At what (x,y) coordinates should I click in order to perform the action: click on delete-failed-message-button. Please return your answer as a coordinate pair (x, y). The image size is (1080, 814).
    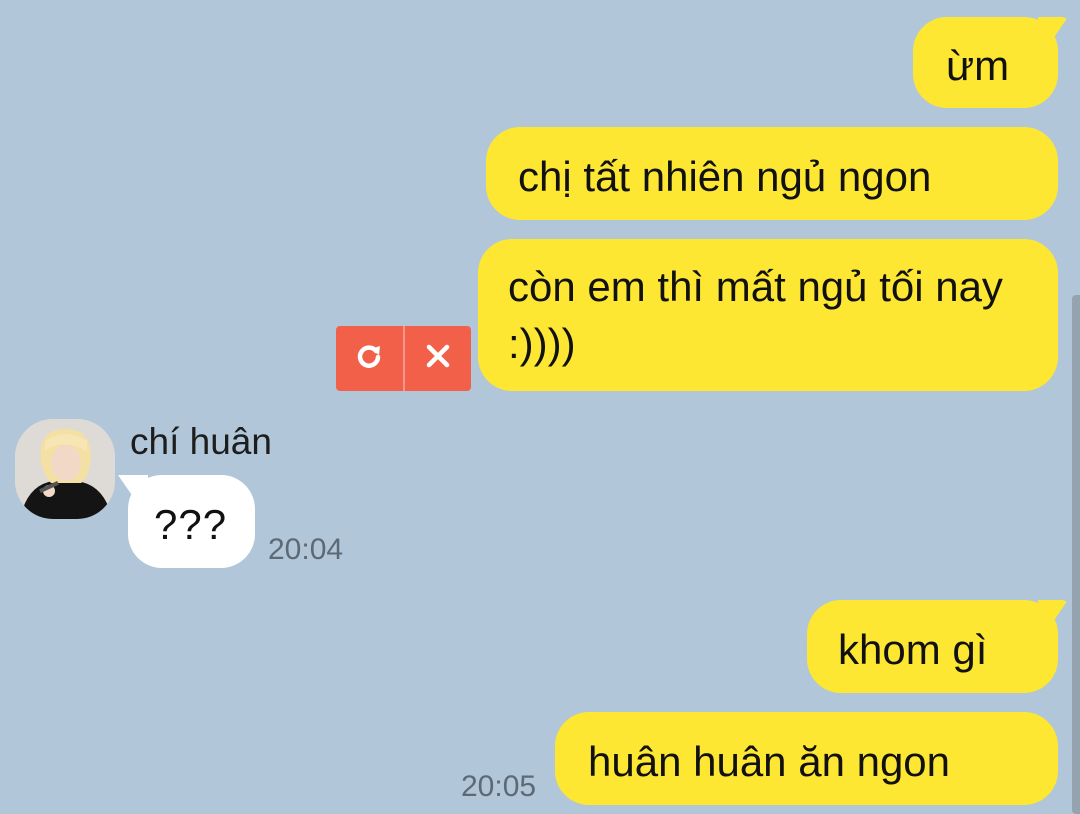
    Looking at the image, I should click on (438, 358).